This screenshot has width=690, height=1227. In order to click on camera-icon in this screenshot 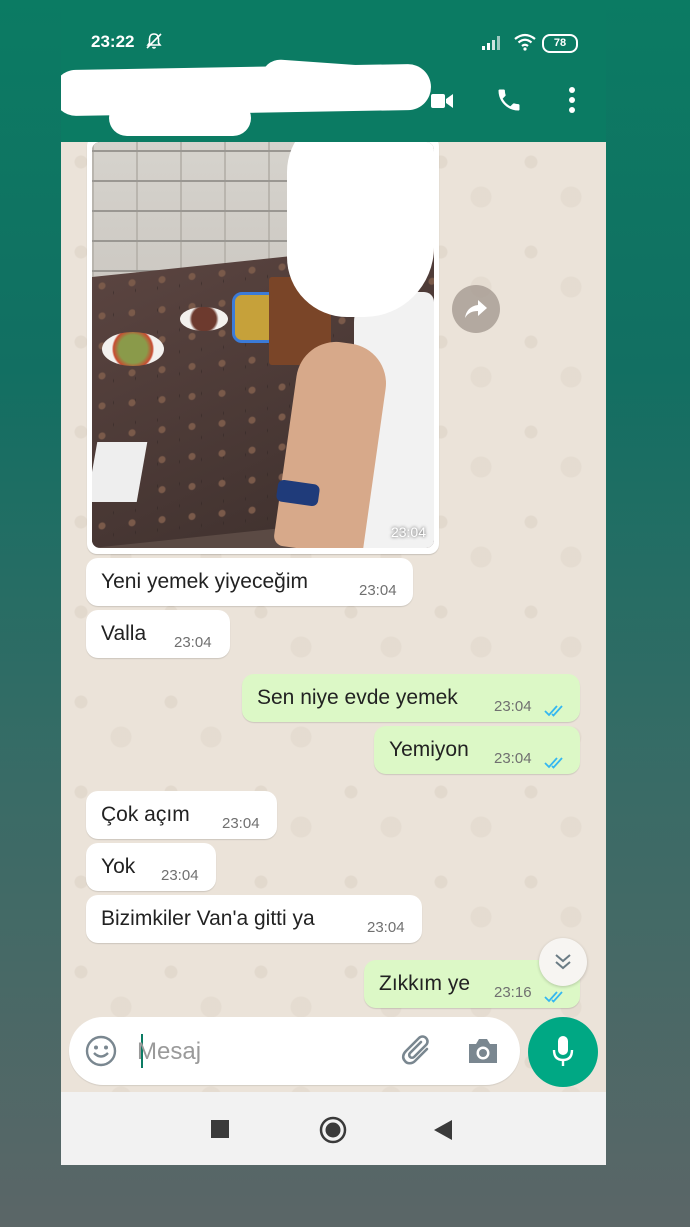, I will do `click(483, 1053)`.